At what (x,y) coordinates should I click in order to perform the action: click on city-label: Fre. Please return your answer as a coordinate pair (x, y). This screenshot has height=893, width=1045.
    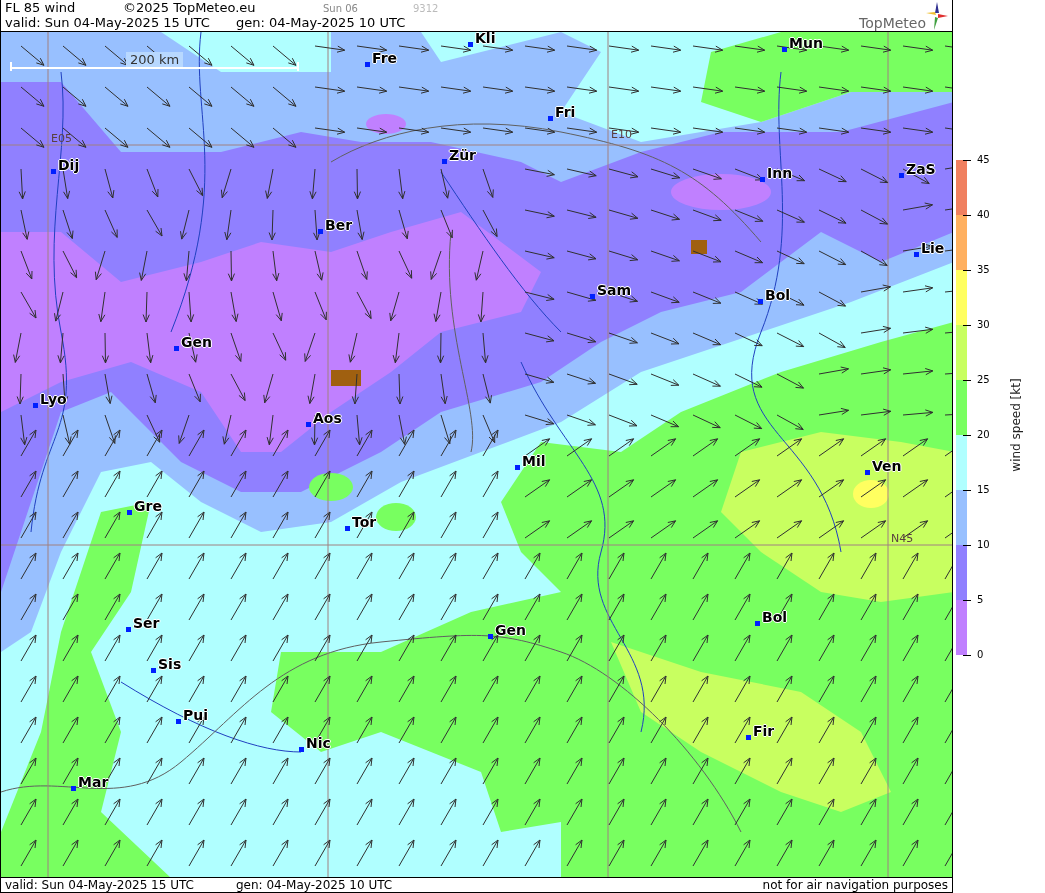
    Looking at the image, I should click on (385, 57).